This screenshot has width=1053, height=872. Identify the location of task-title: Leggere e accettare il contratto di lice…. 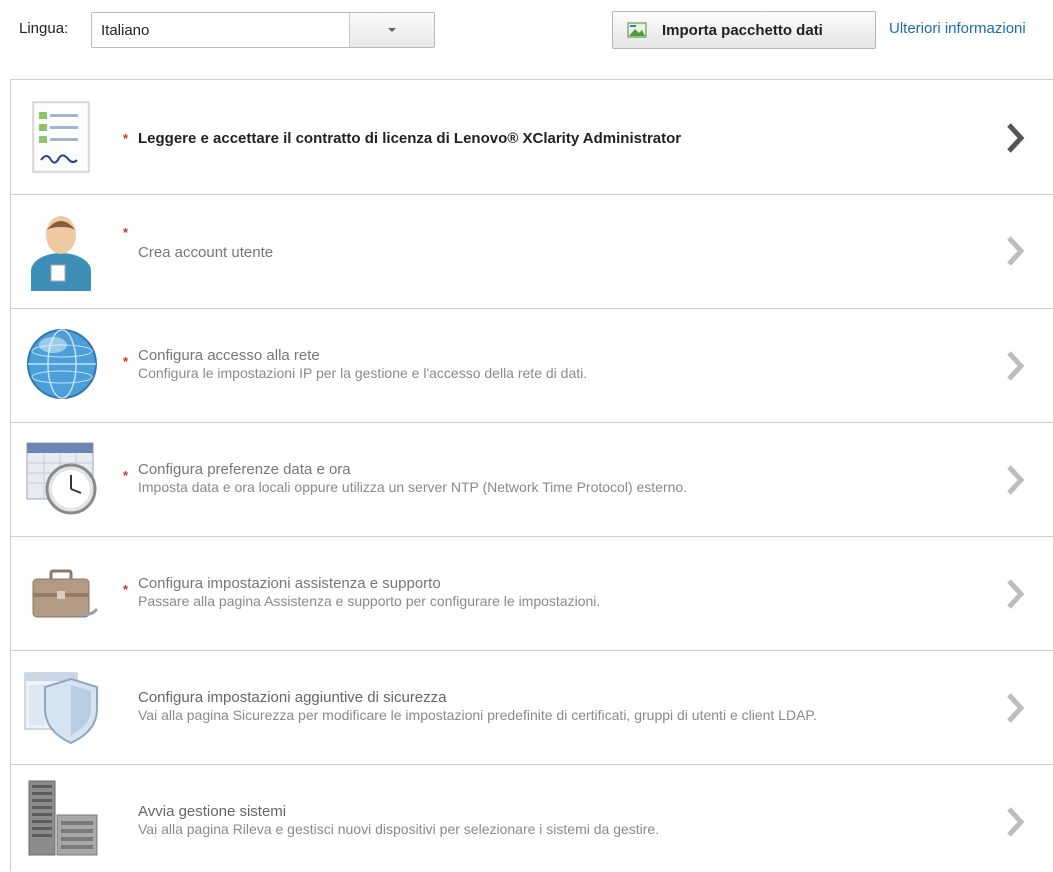
(410, 138).